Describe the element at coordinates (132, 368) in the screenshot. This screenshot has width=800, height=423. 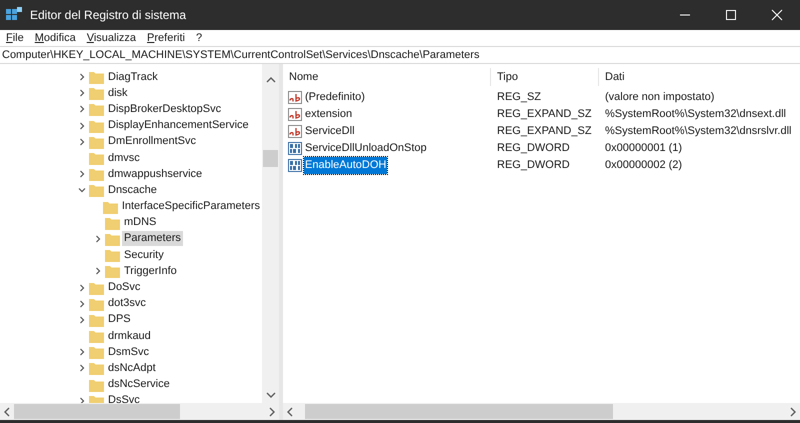
I see `tree-item: dsNcAdpt` at that location.